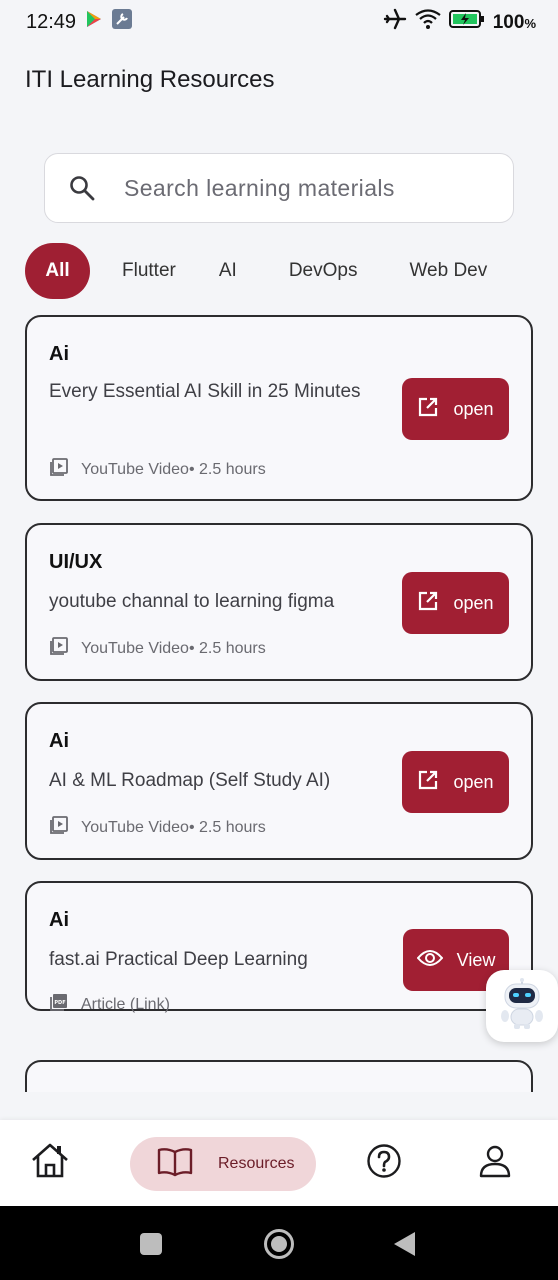 This screenshot has height=1280, width=558. I want to click on system-nav-bar, so click(279, 1243).